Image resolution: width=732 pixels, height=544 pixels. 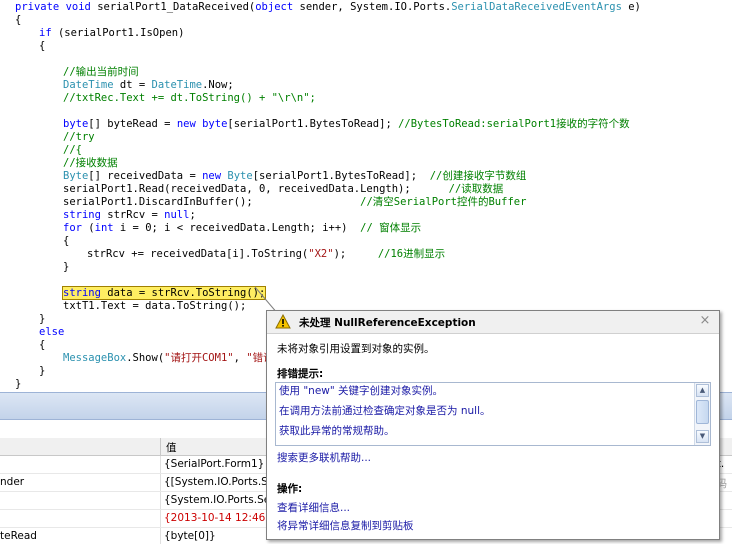 What do you see at coordinates (90, 163) in the screenshot?
I see `code-line-comment: //接收数据` at bounding box center [90, 163].